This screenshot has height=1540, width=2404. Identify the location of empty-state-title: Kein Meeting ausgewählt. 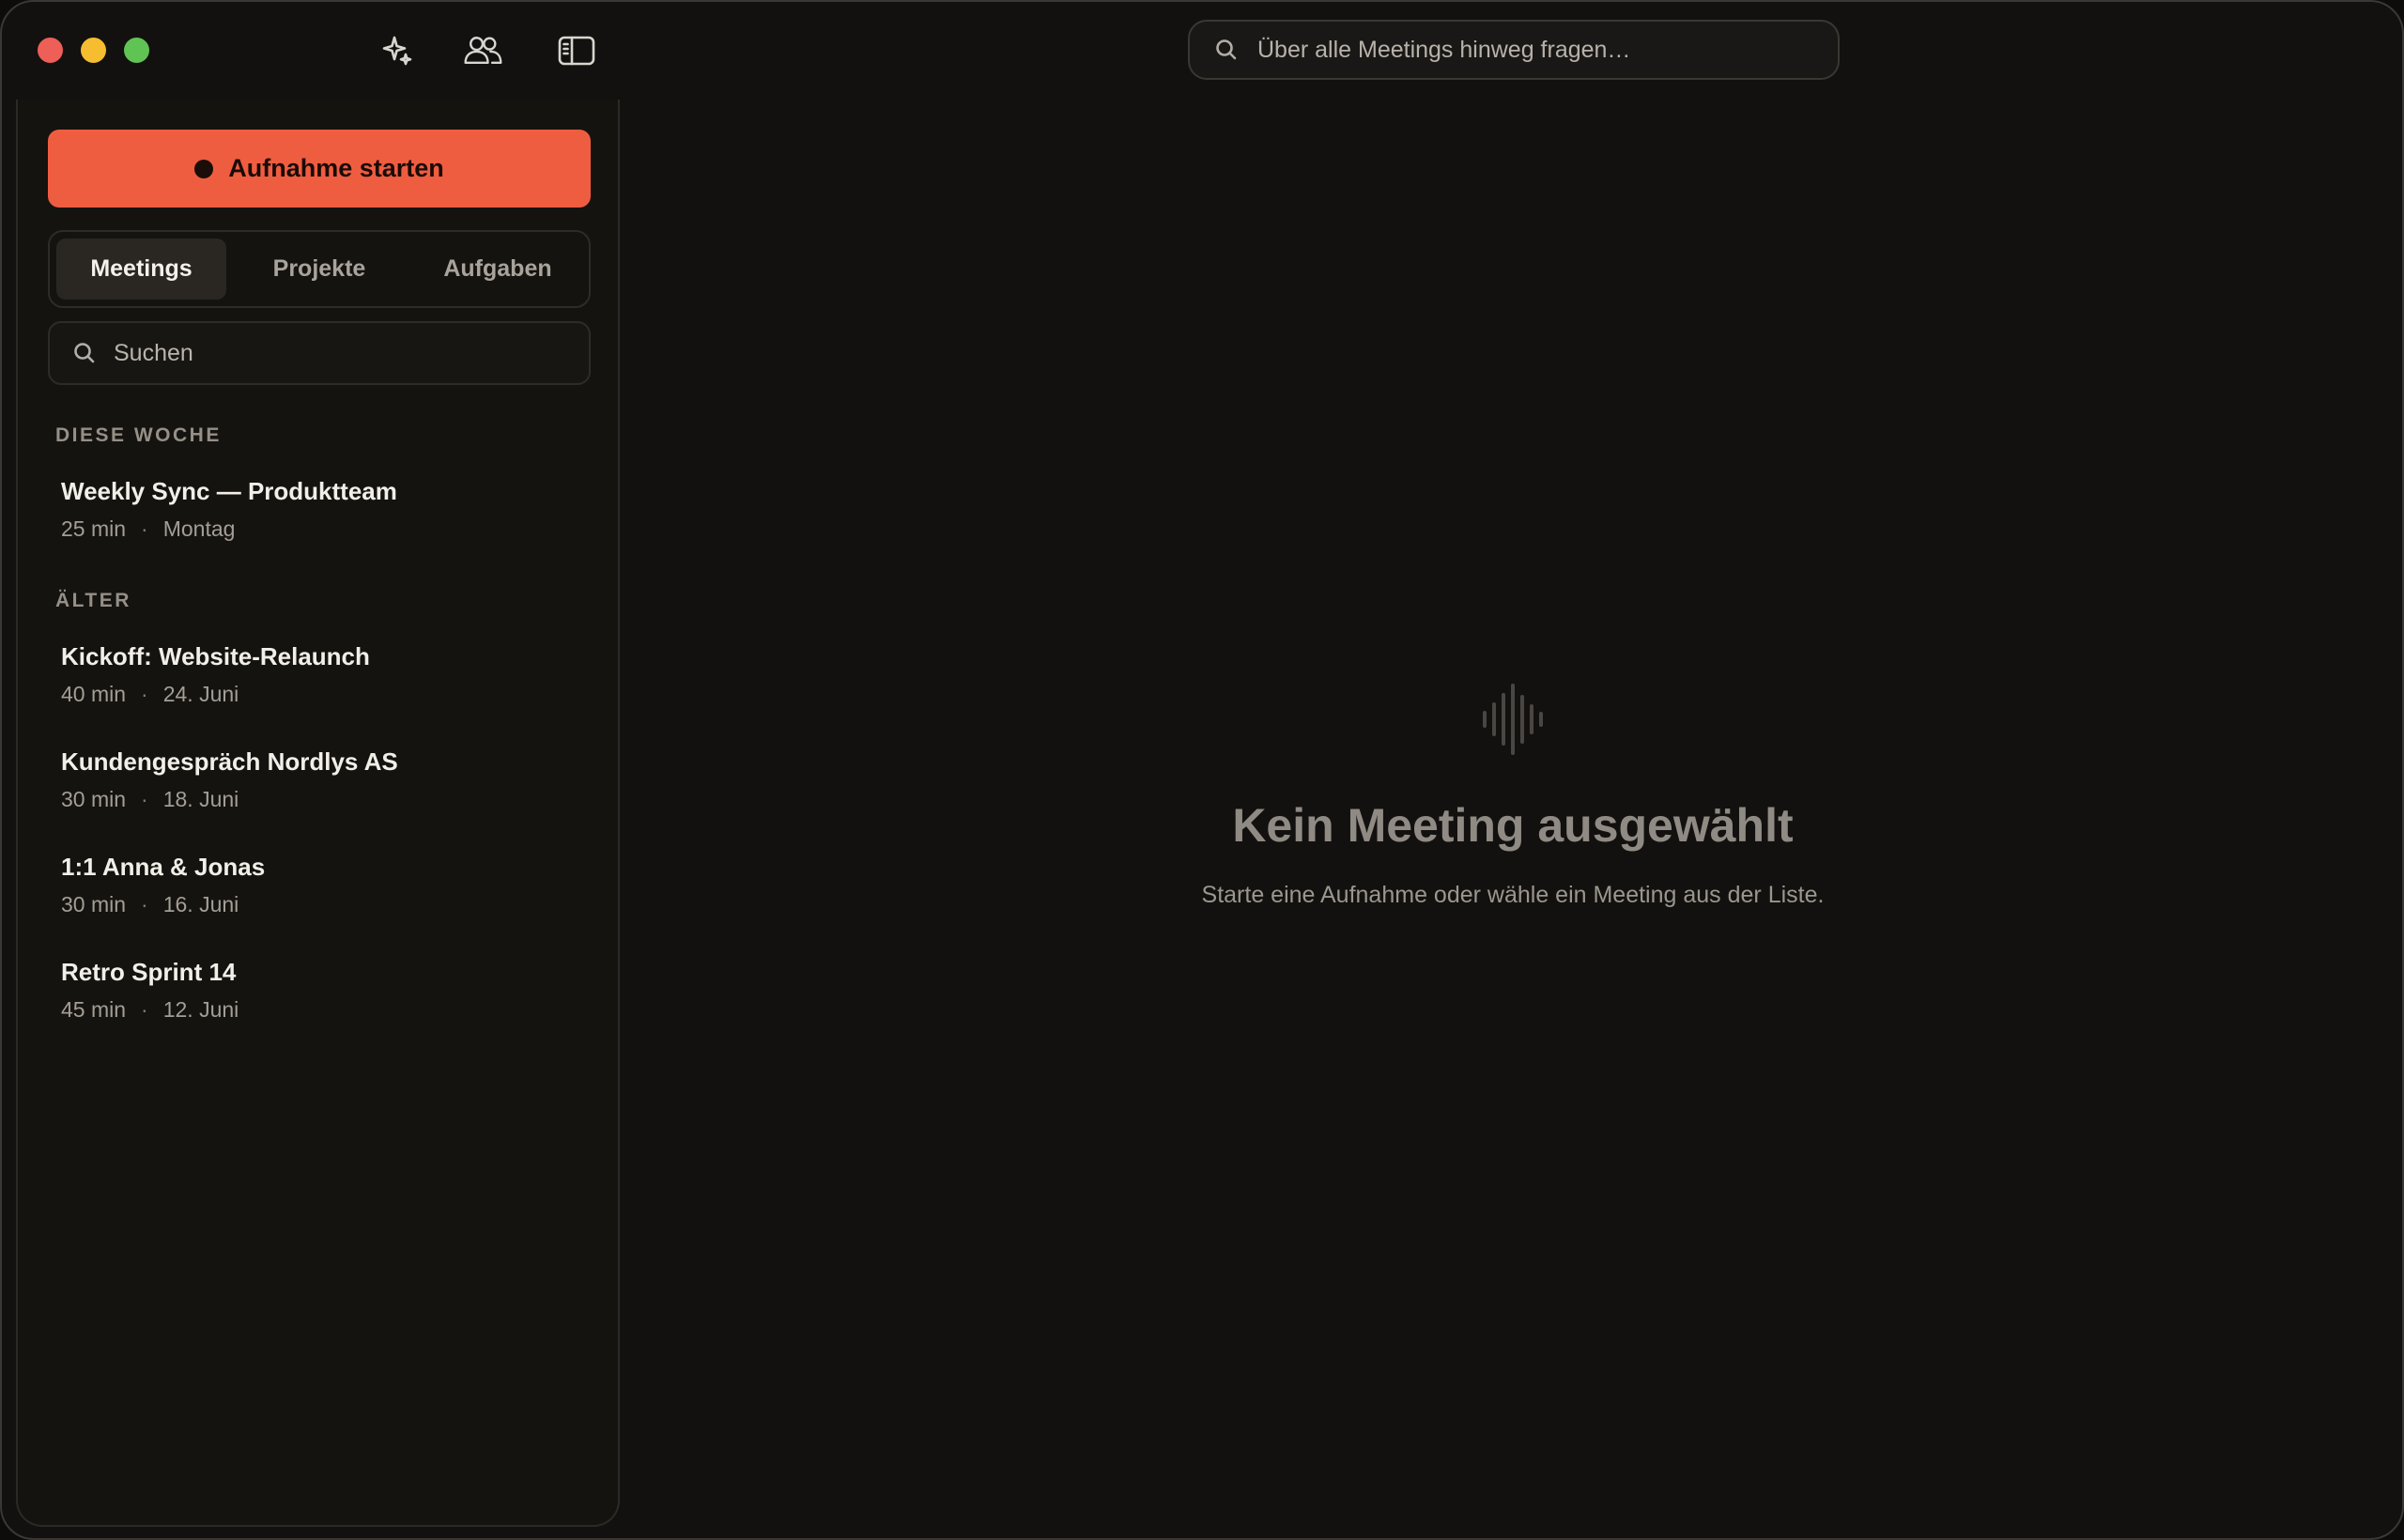
(1513, 825).